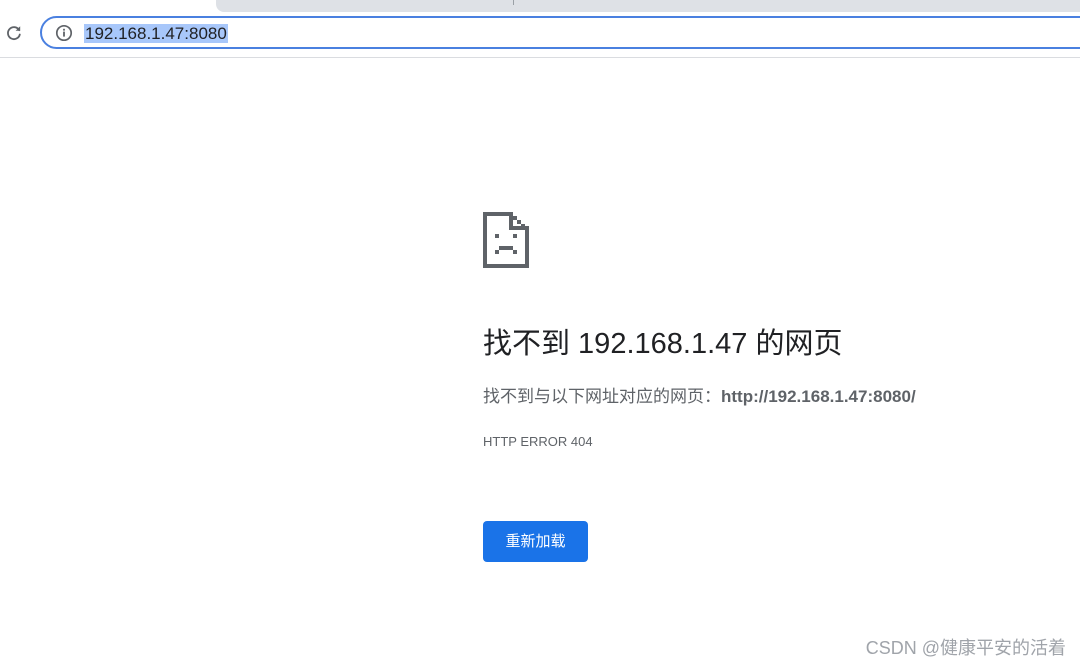 Image resolution: width=1080 pixels, height=667 pixels. Describe the element at coordinates (156, 33) in the screenshot. I see `url-text: 192.168.1.47:8080` at that location.